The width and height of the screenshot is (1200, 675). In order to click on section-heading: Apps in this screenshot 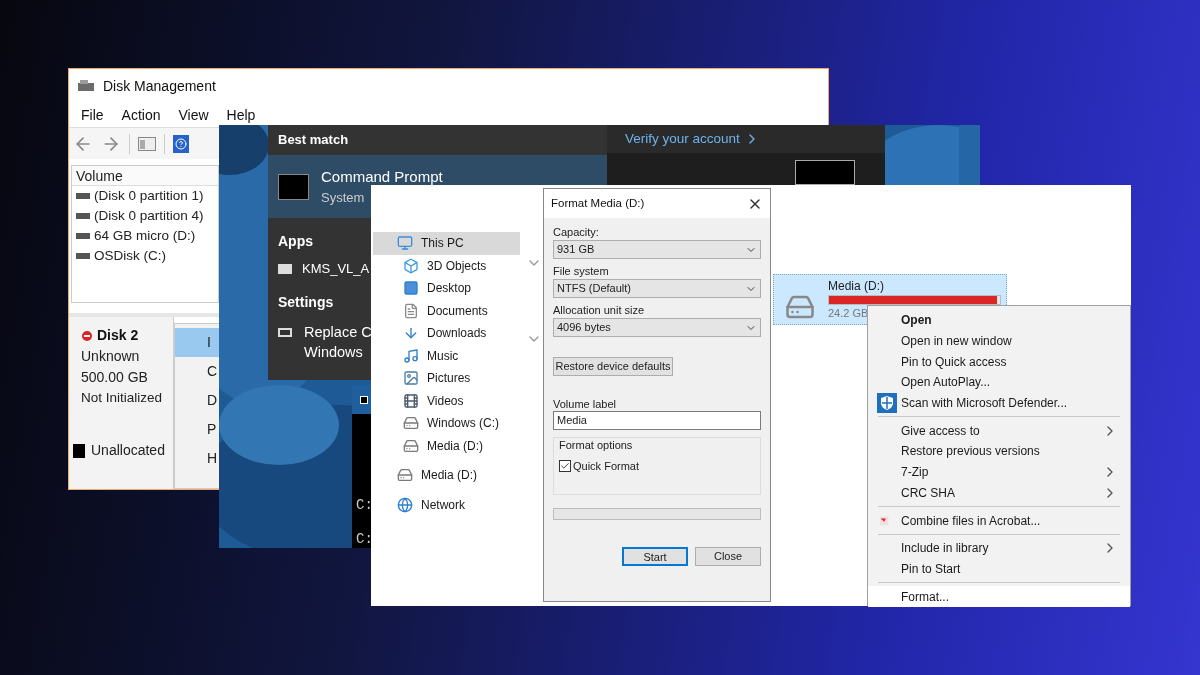, I will do `click(295, 241)`.